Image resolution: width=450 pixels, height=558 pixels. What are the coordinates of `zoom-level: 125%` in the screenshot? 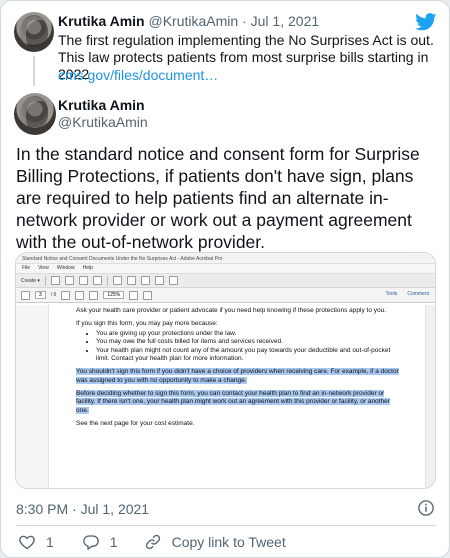 It's located at (114, 295).